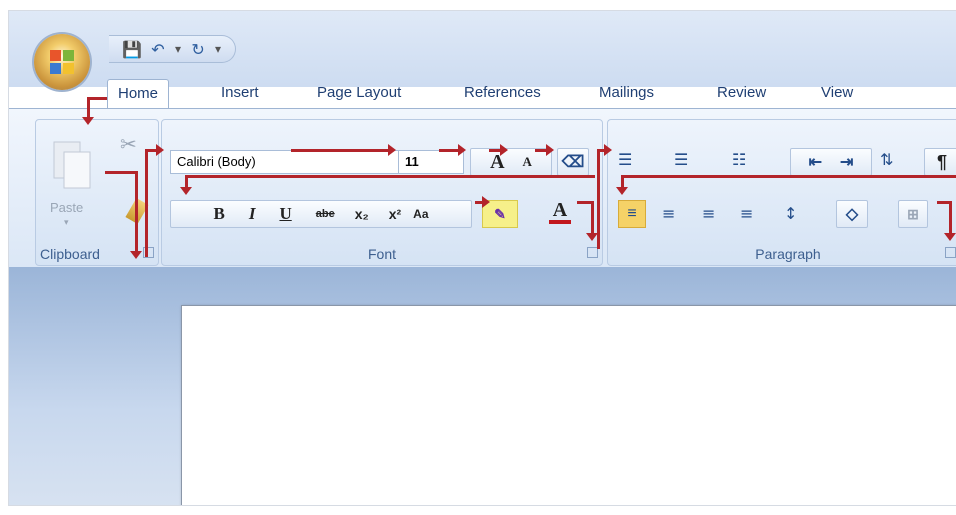 Image resolution: width=956 pixels, height=515 pixels. Describe the element at coordinates (285, 162) in the screenshot. I see `font-family-select: Calibri (Body)` at that location.